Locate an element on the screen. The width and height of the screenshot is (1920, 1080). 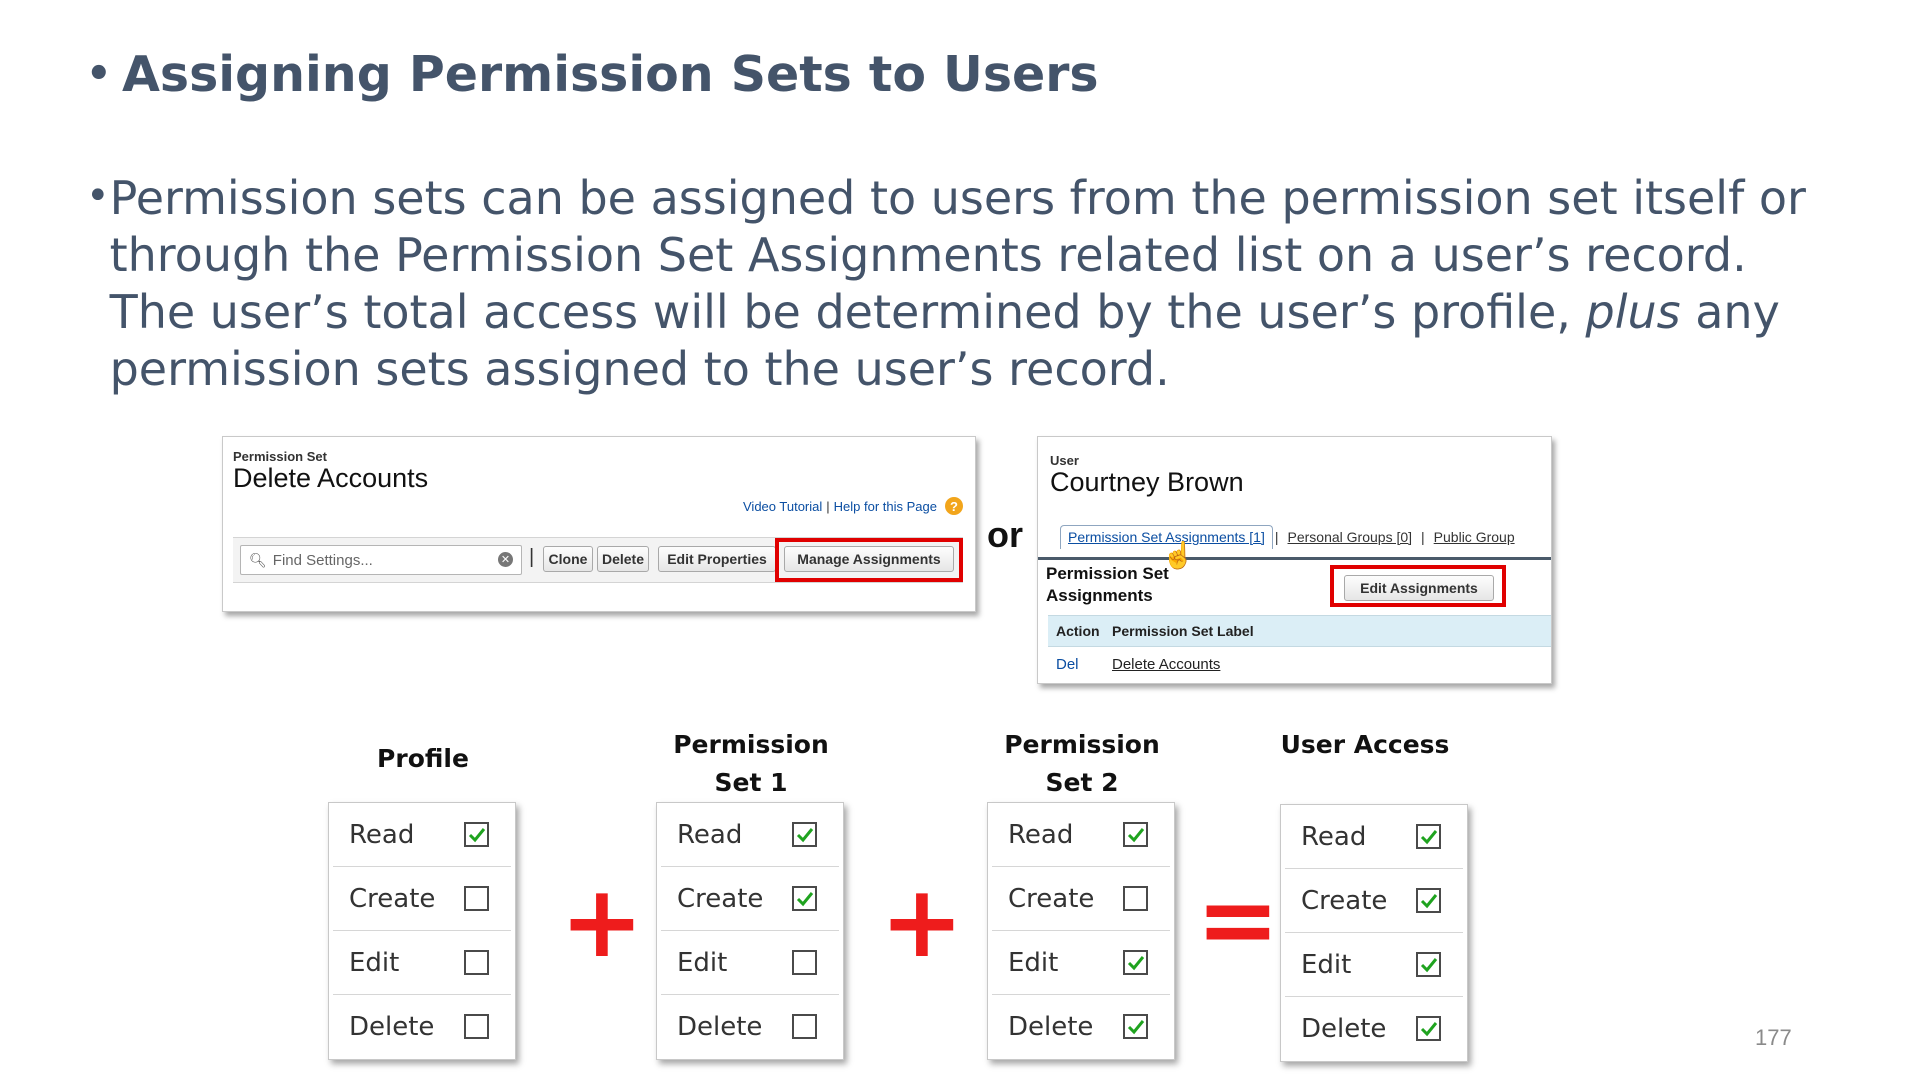
user-access-column: User Access Read Create Edit Delete is located at coordinates (1375, 894).